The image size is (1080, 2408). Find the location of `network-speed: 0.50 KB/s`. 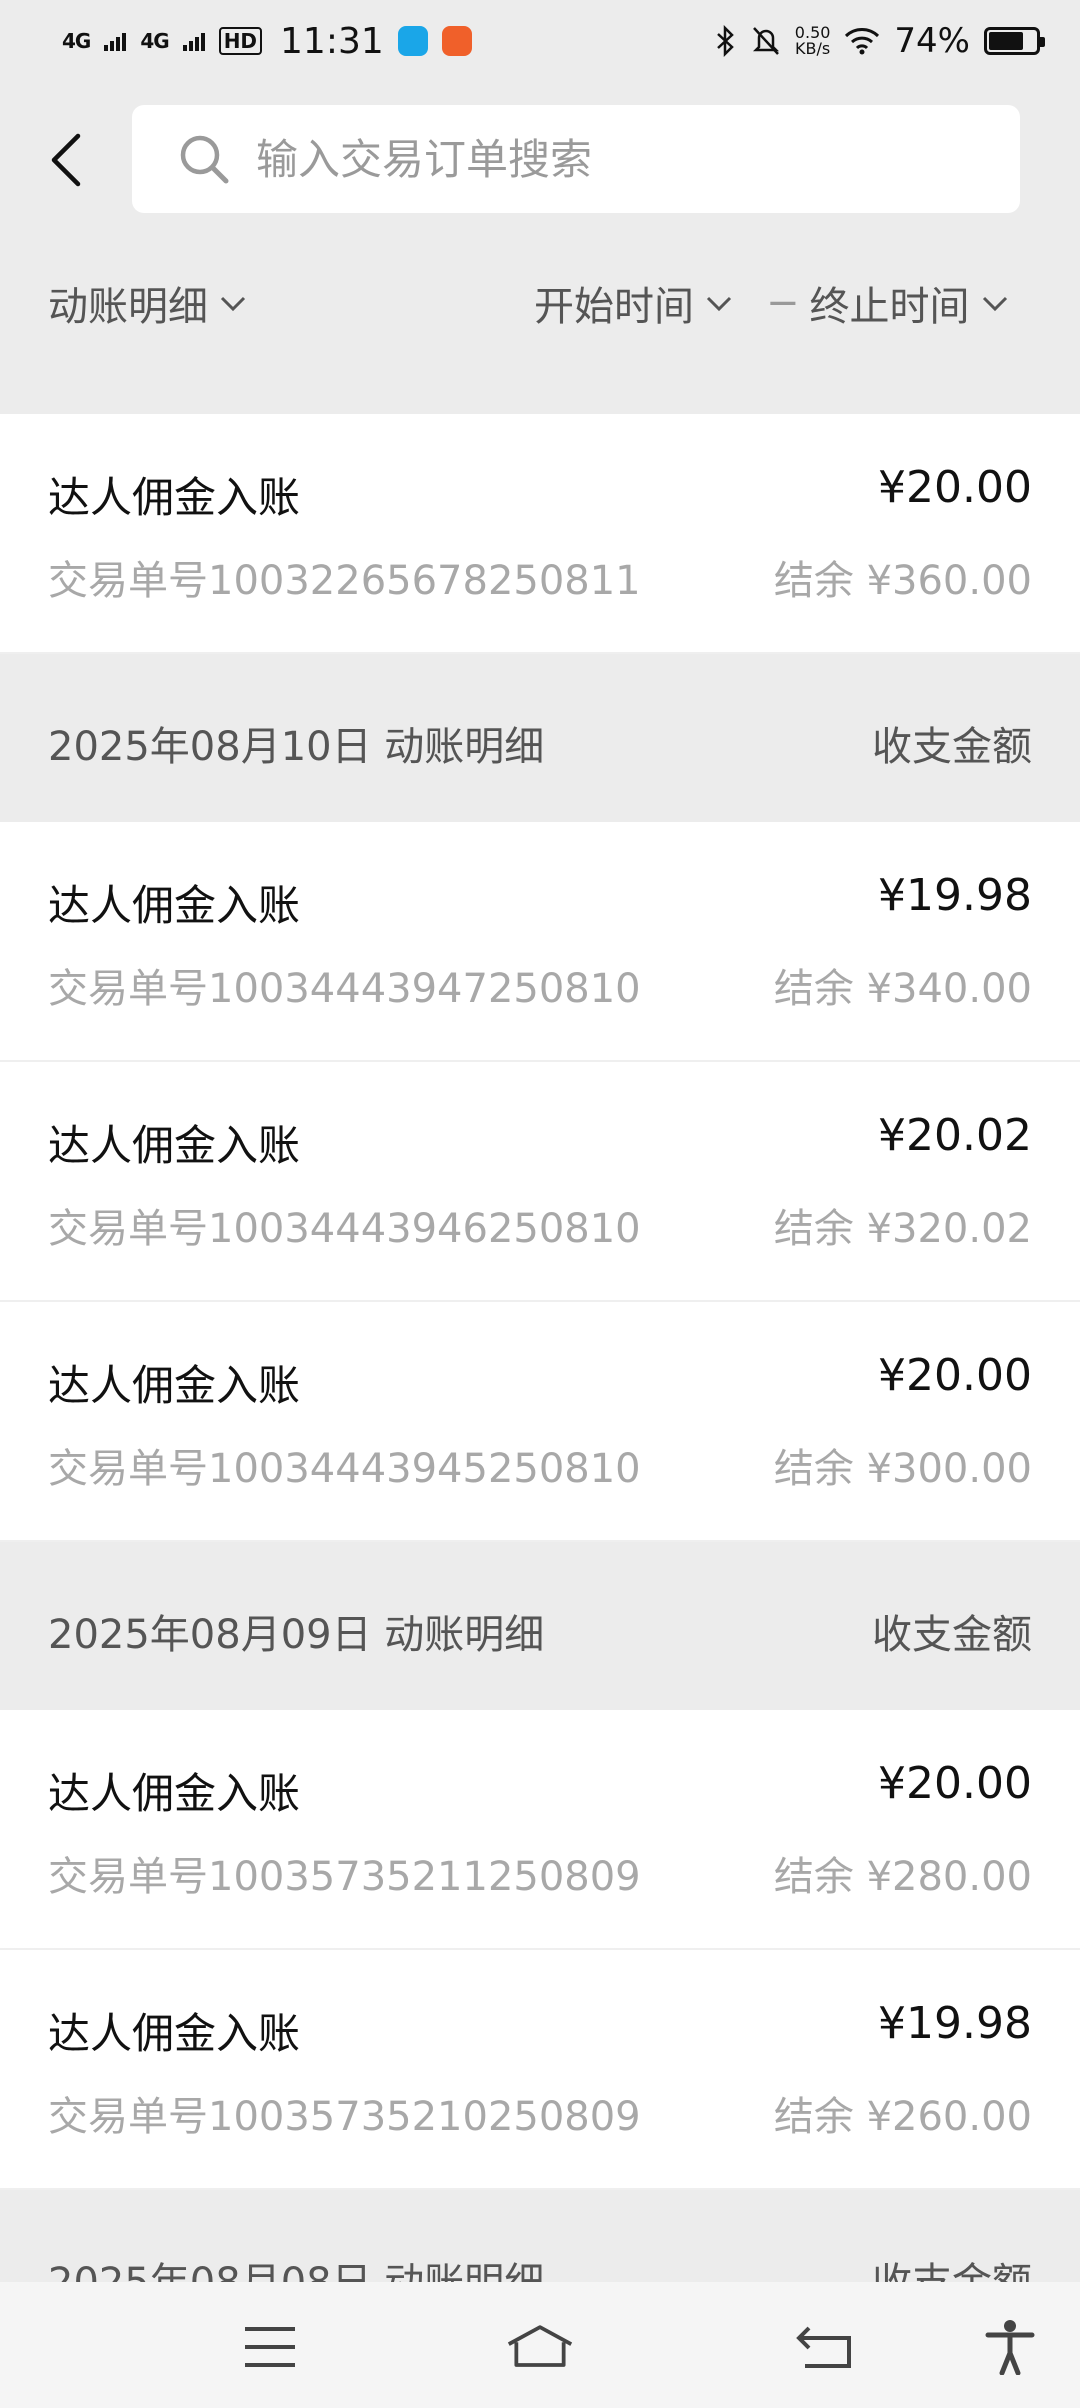

network-speed: 0.50 KB/s is located at coordinates (812, 40).